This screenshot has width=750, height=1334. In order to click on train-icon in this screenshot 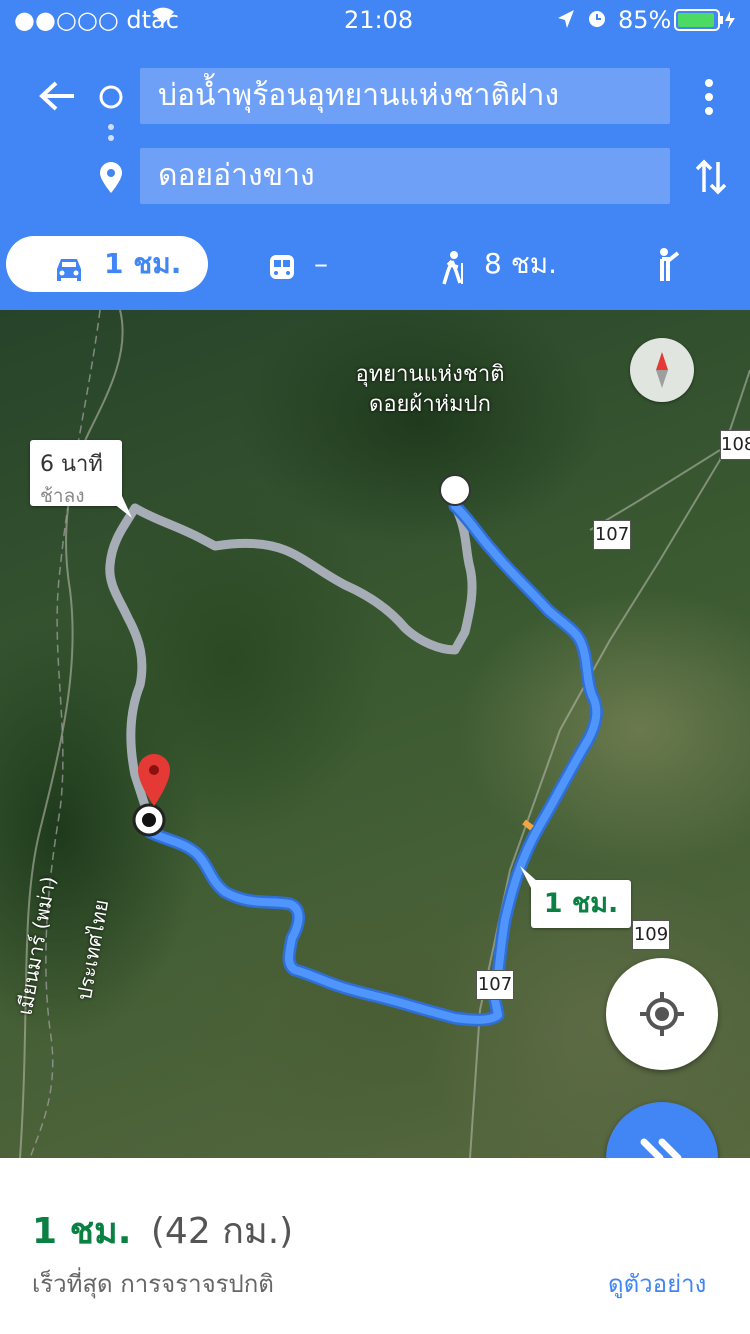, I will do `click(282, 276)`.